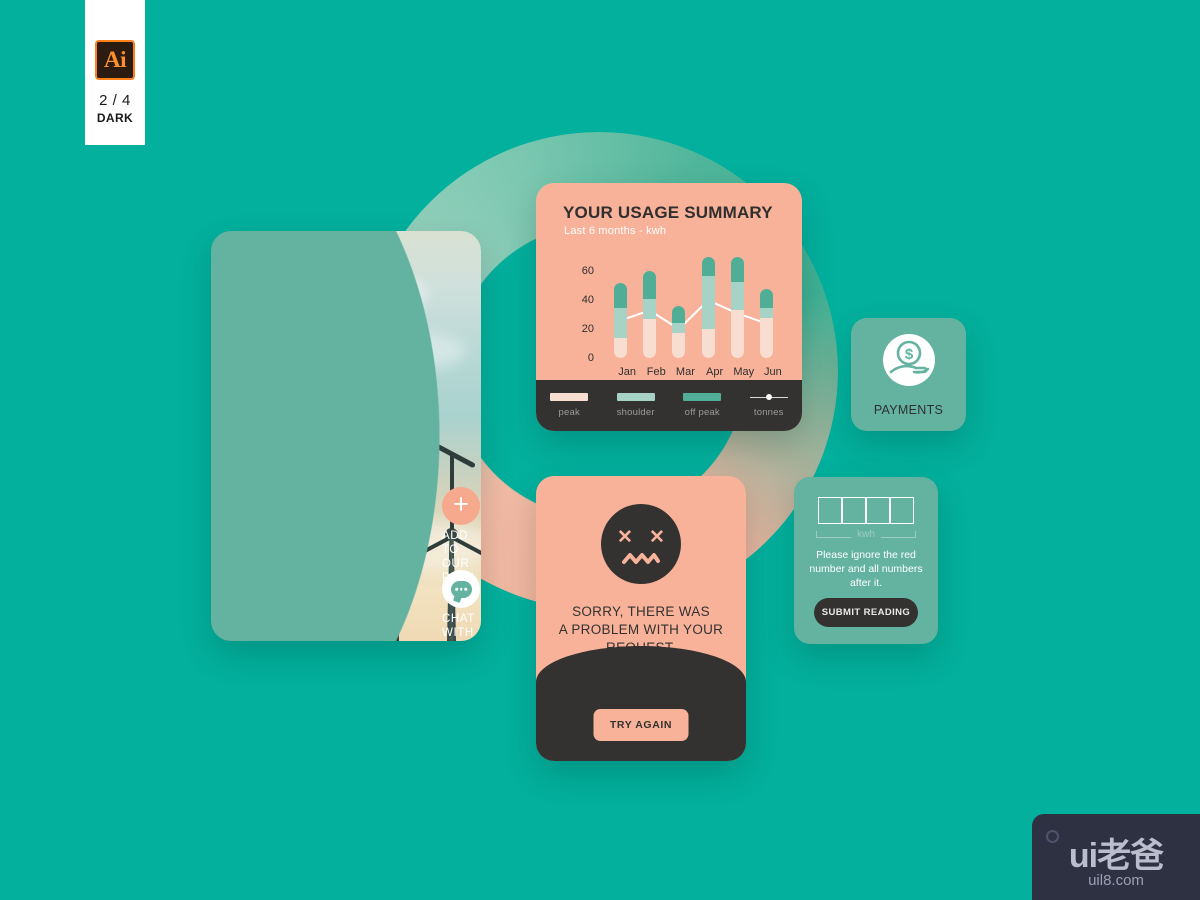  I want to click on plus-icon: +, so click(461, 504).